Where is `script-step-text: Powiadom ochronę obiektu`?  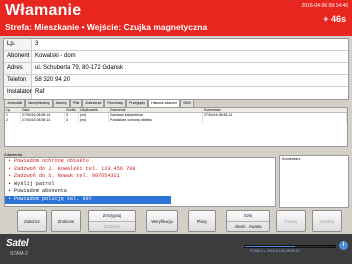
script-step-text: Powiadom ochronę obiektu is located at coordinates (51, 161).